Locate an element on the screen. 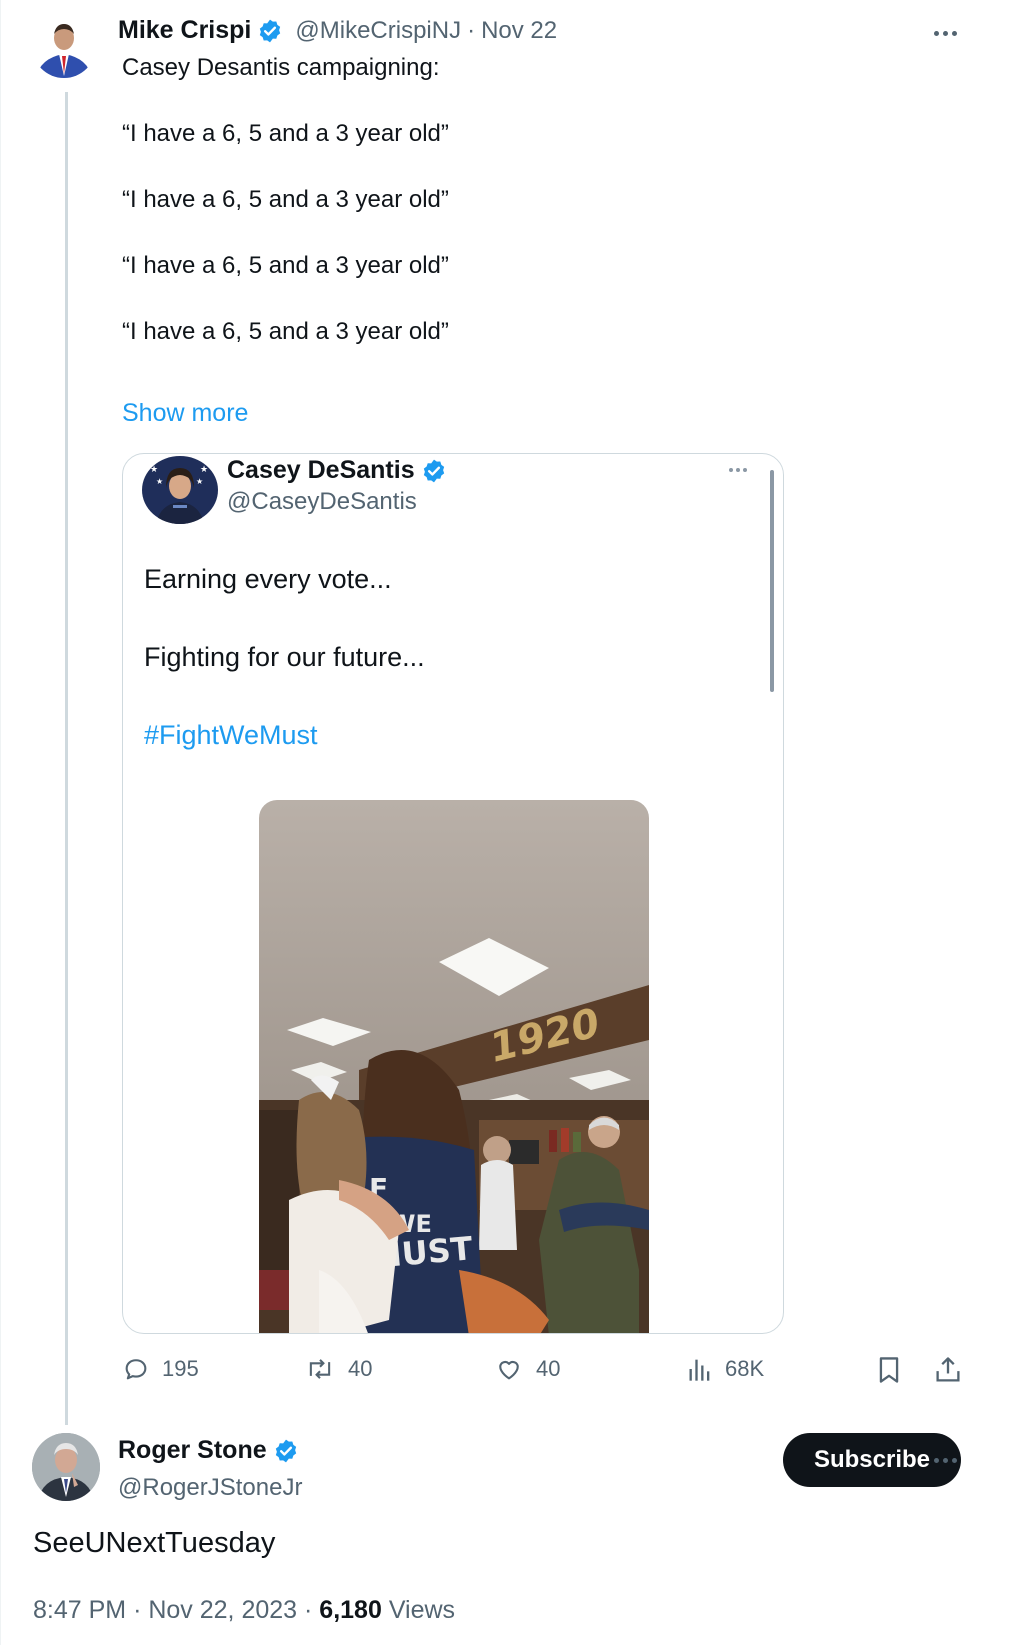 This screenshot has width=1017, height=1645. reply-button: 195 is located at coordinates (160, 1369).